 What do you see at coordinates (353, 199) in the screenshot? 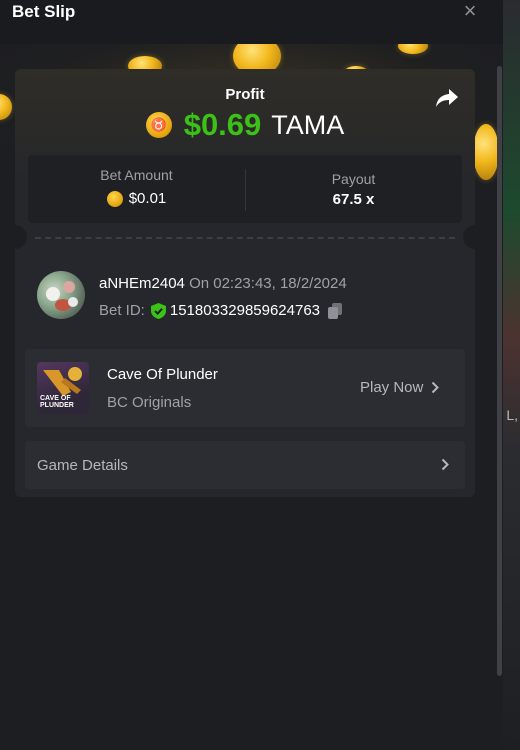
I see `payout-value: 67.5 x` at bounding box center [353, 199].